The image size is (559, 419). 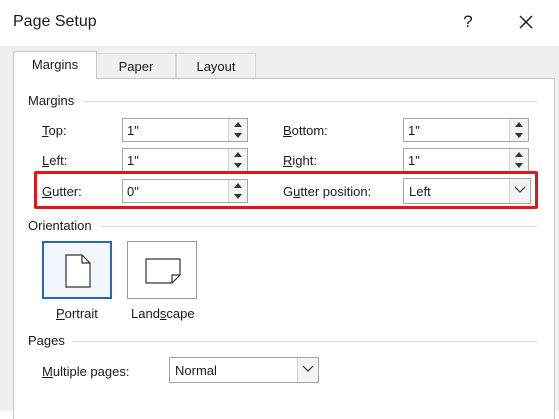 I want to click on close-button, so click(x=526, y=22).